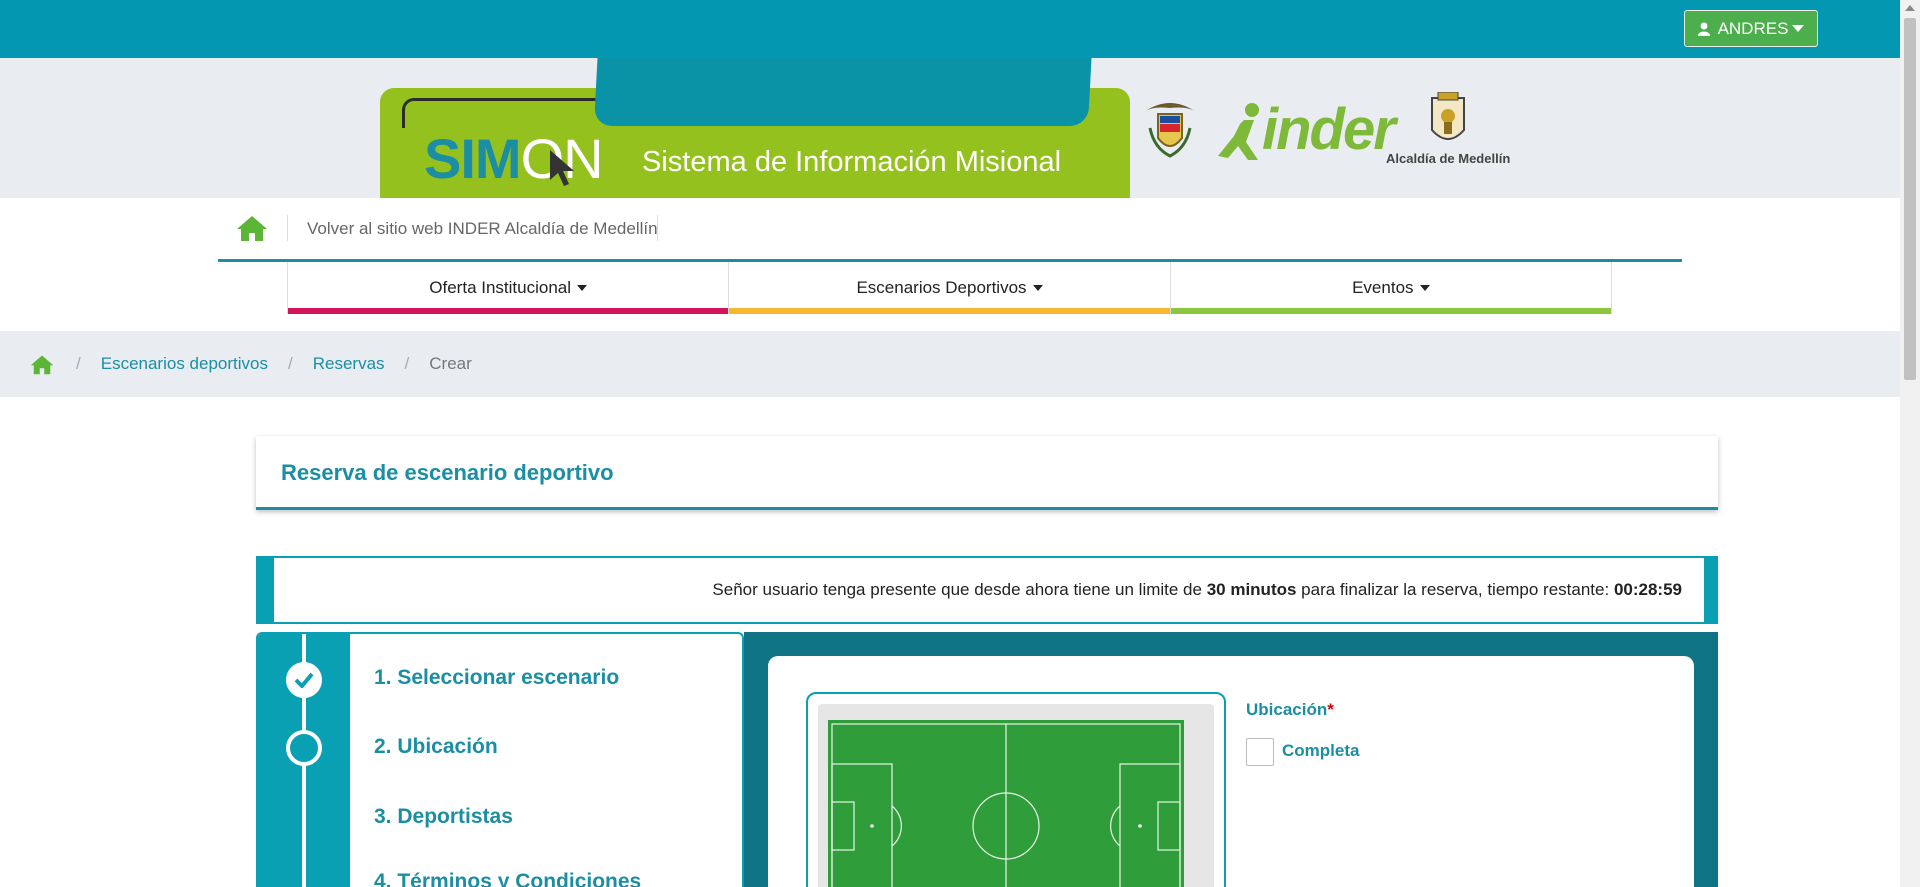  I want to click on location-complete-label: Completa, so click(1320, 751).